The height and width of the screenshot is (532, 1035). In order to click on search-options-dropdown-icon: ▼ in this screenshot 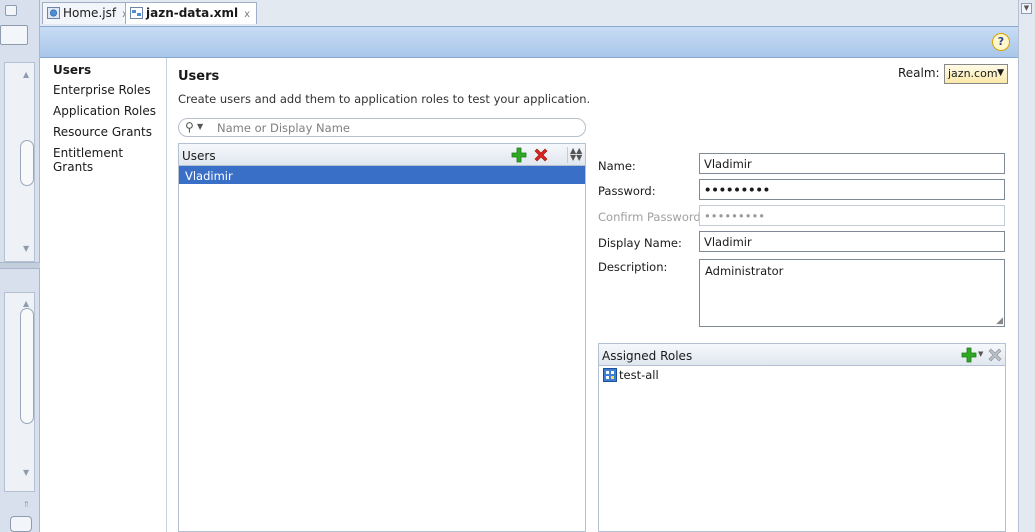, I will do `click(200, 126)`.